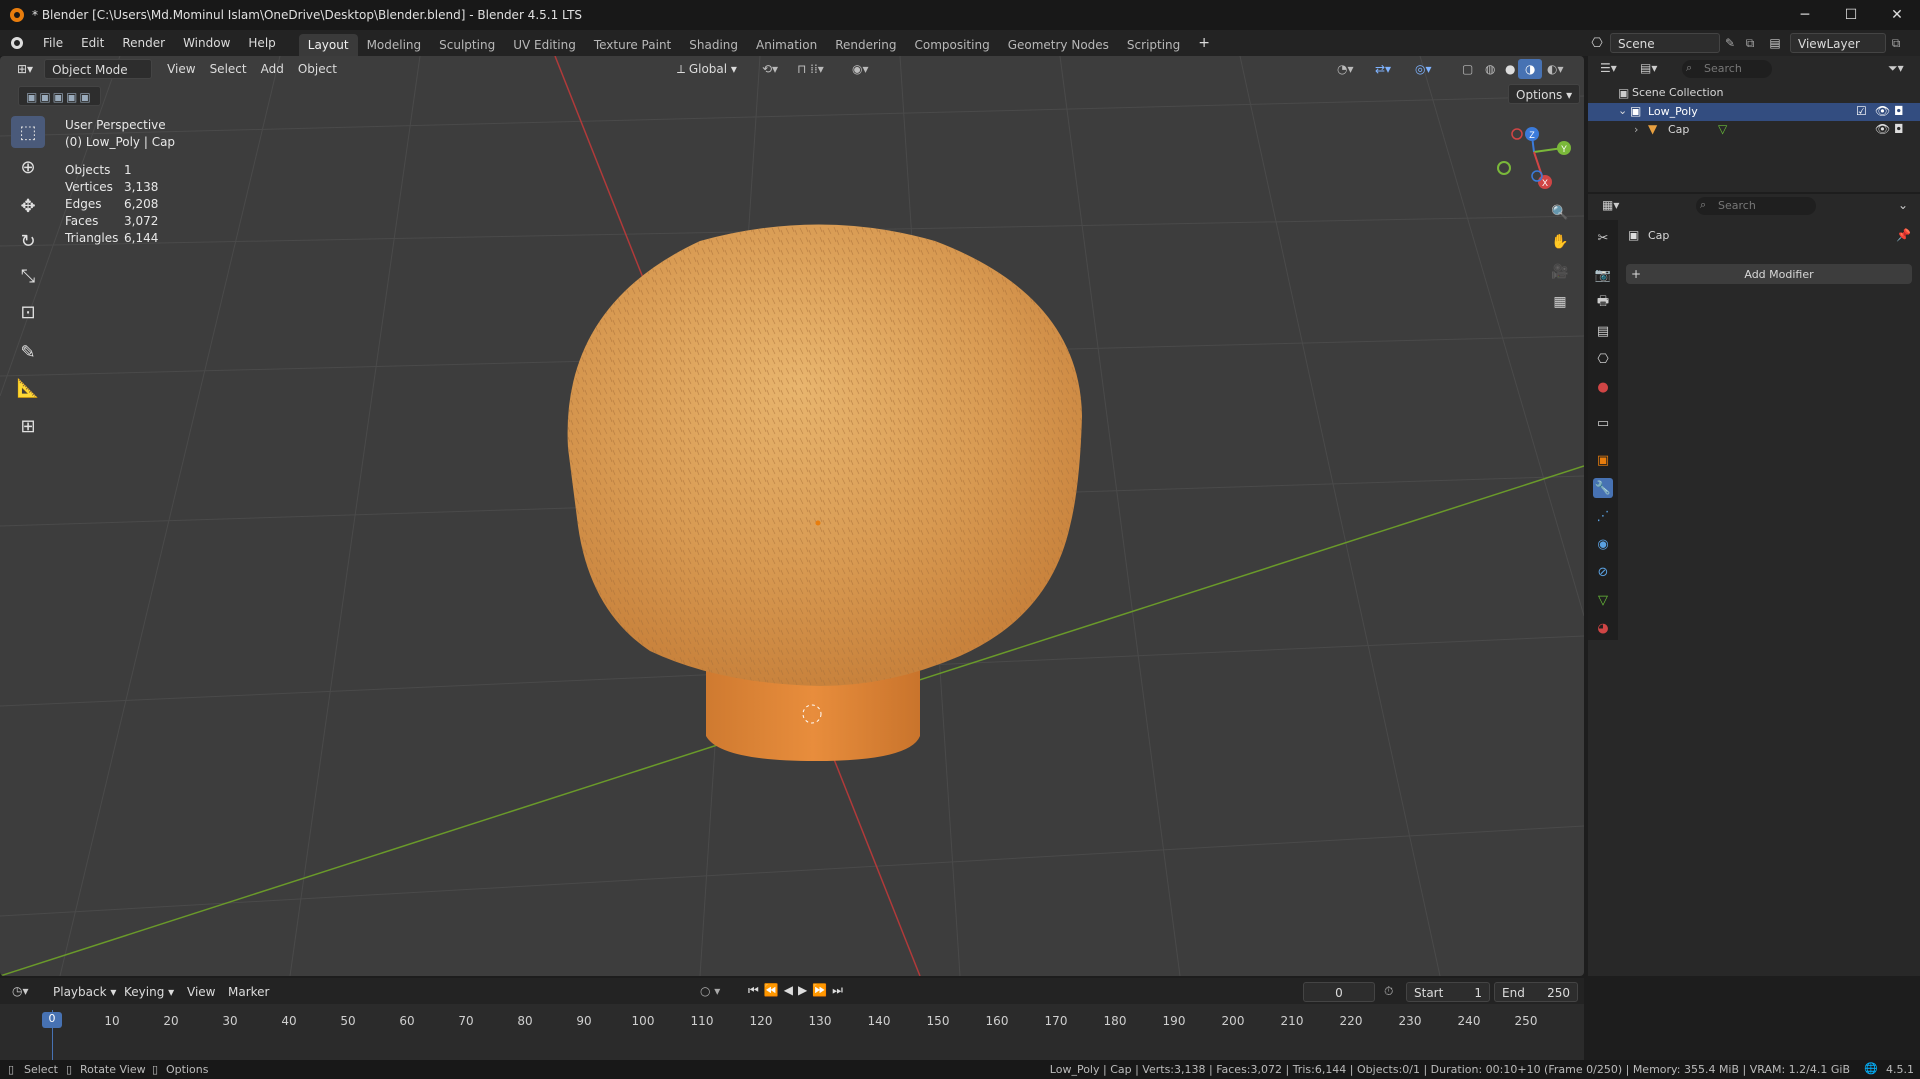  Describe the element at coordinates (865, 45) in the screenshot. I see `tab-rendering: Rendering` at that location.